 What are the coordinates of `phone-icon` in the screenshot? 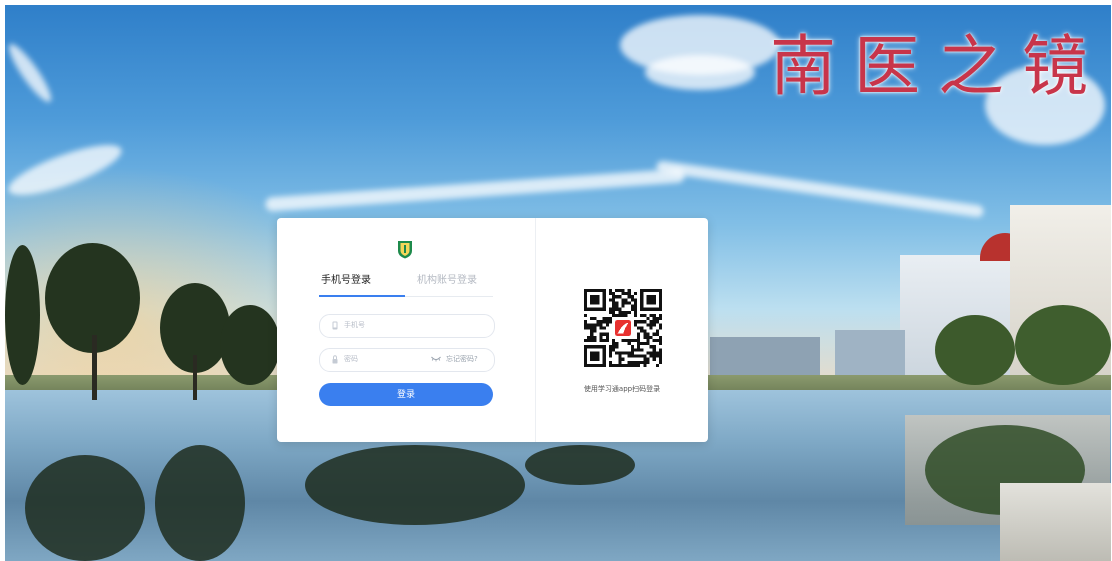 It's located at (335, 325).